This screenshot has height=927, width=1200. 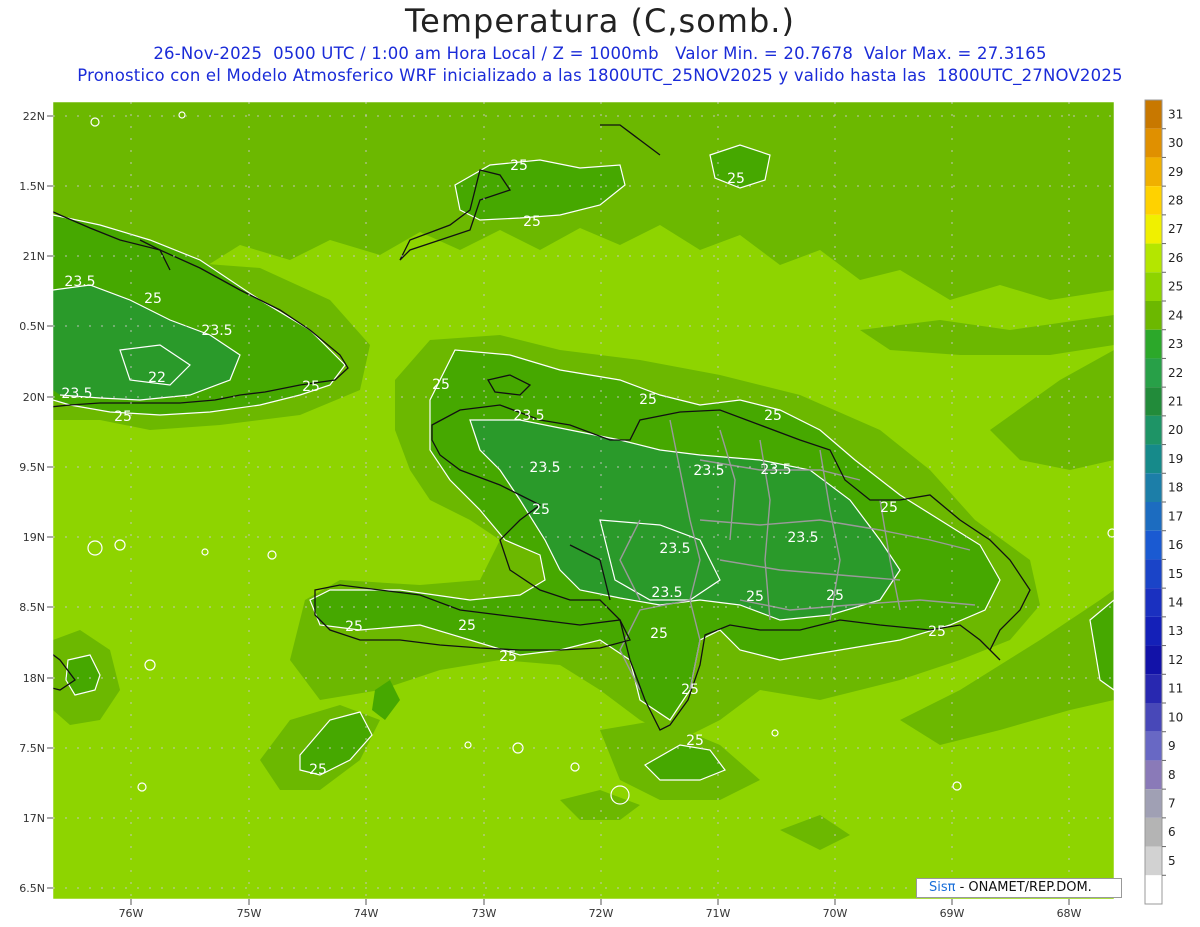 I want to click on legend-label: 15, so click(x=1175, y=574).